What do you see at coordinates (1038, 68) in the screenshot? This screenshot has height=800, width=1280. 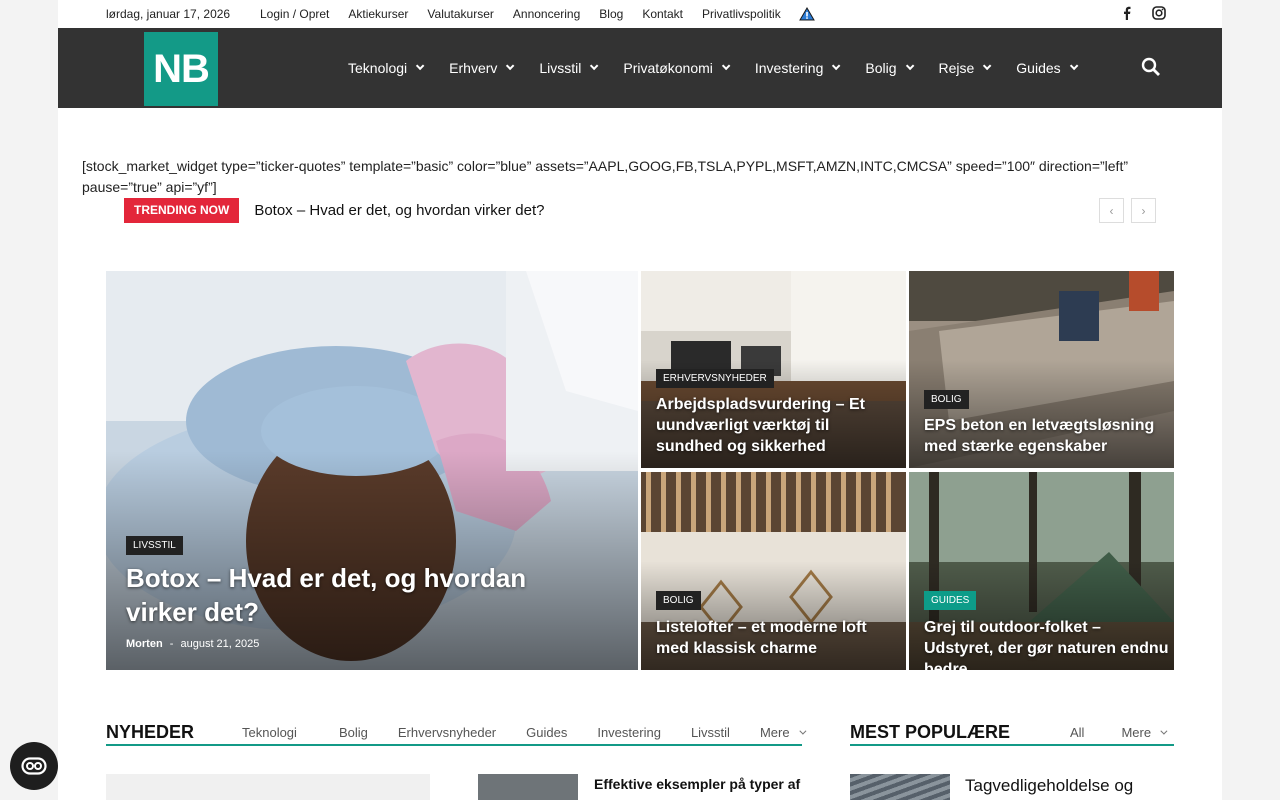 I see `nav-label: Guides` at bounding box center [1038, 68].